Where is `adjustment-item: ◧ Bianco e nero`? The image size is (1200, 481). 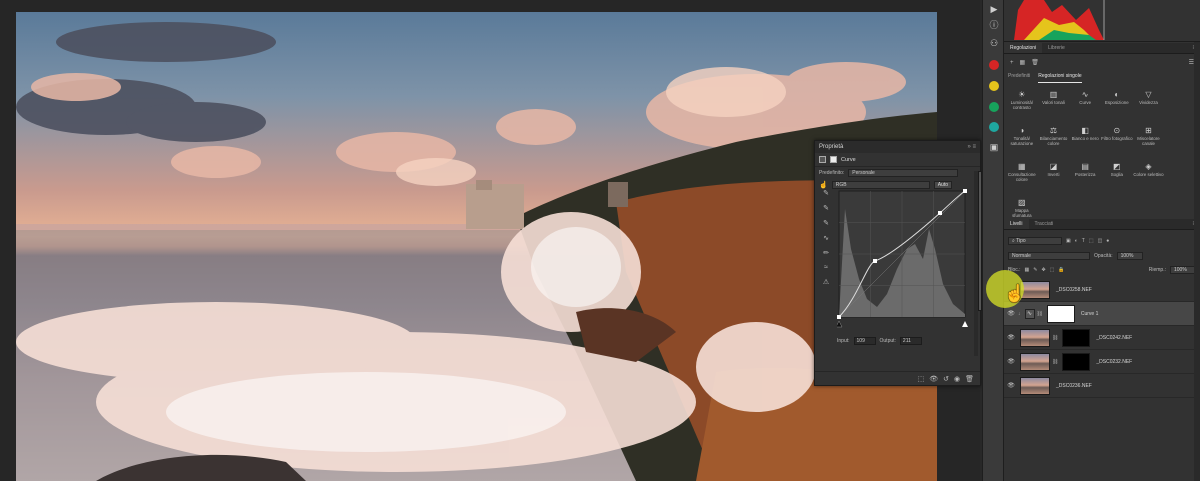
adjustment-item: ◧ Bianco e nero is located at coordinates (1085, 141).